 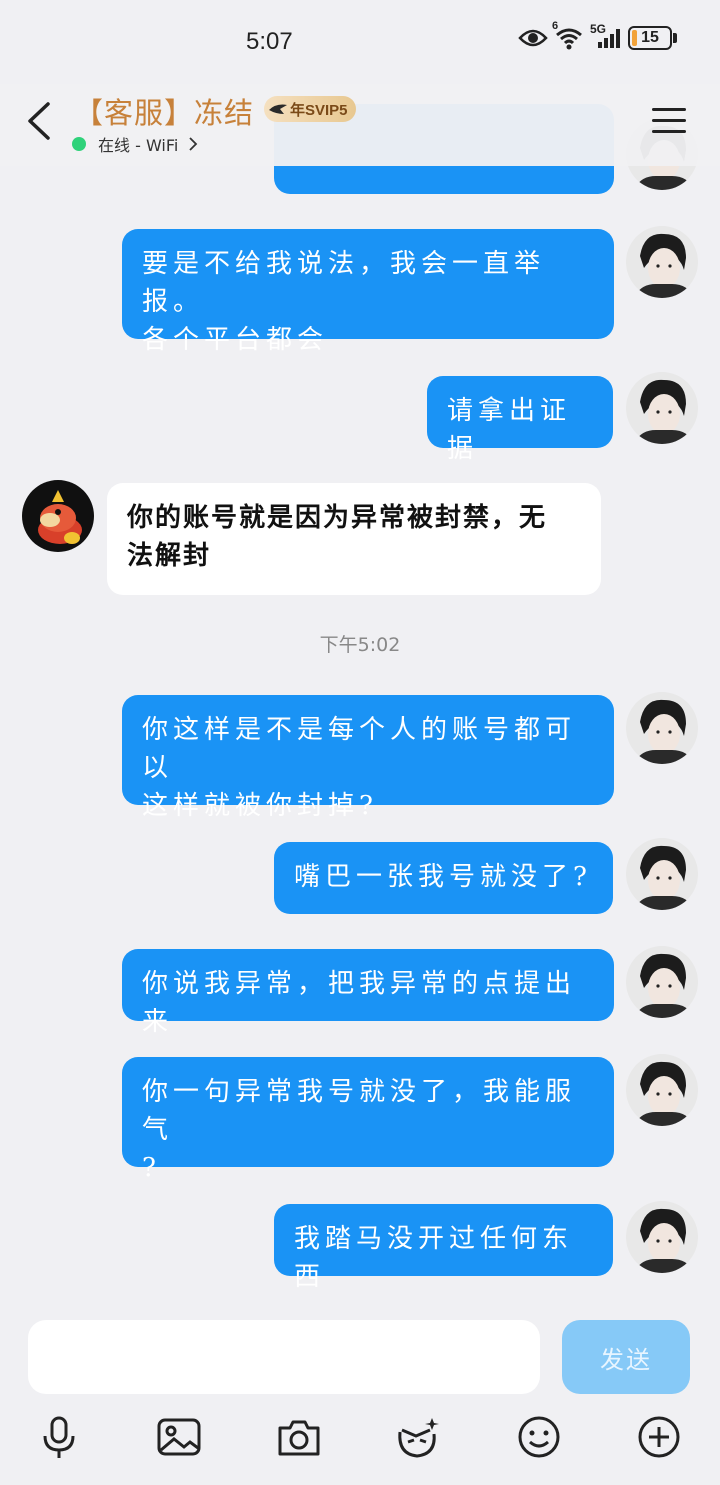 What do you see at coordinates (533, 38) in the screenshot?
I see `eye-icon` at bounding box center [533, 38].